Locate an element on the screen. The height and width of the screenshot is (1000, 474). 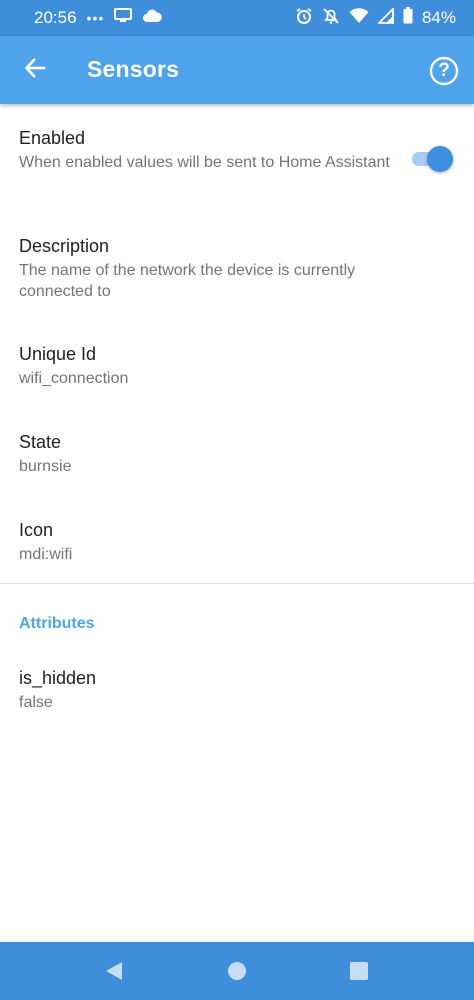
help-icon-glyph: ? is located at coordinates (444, 70).